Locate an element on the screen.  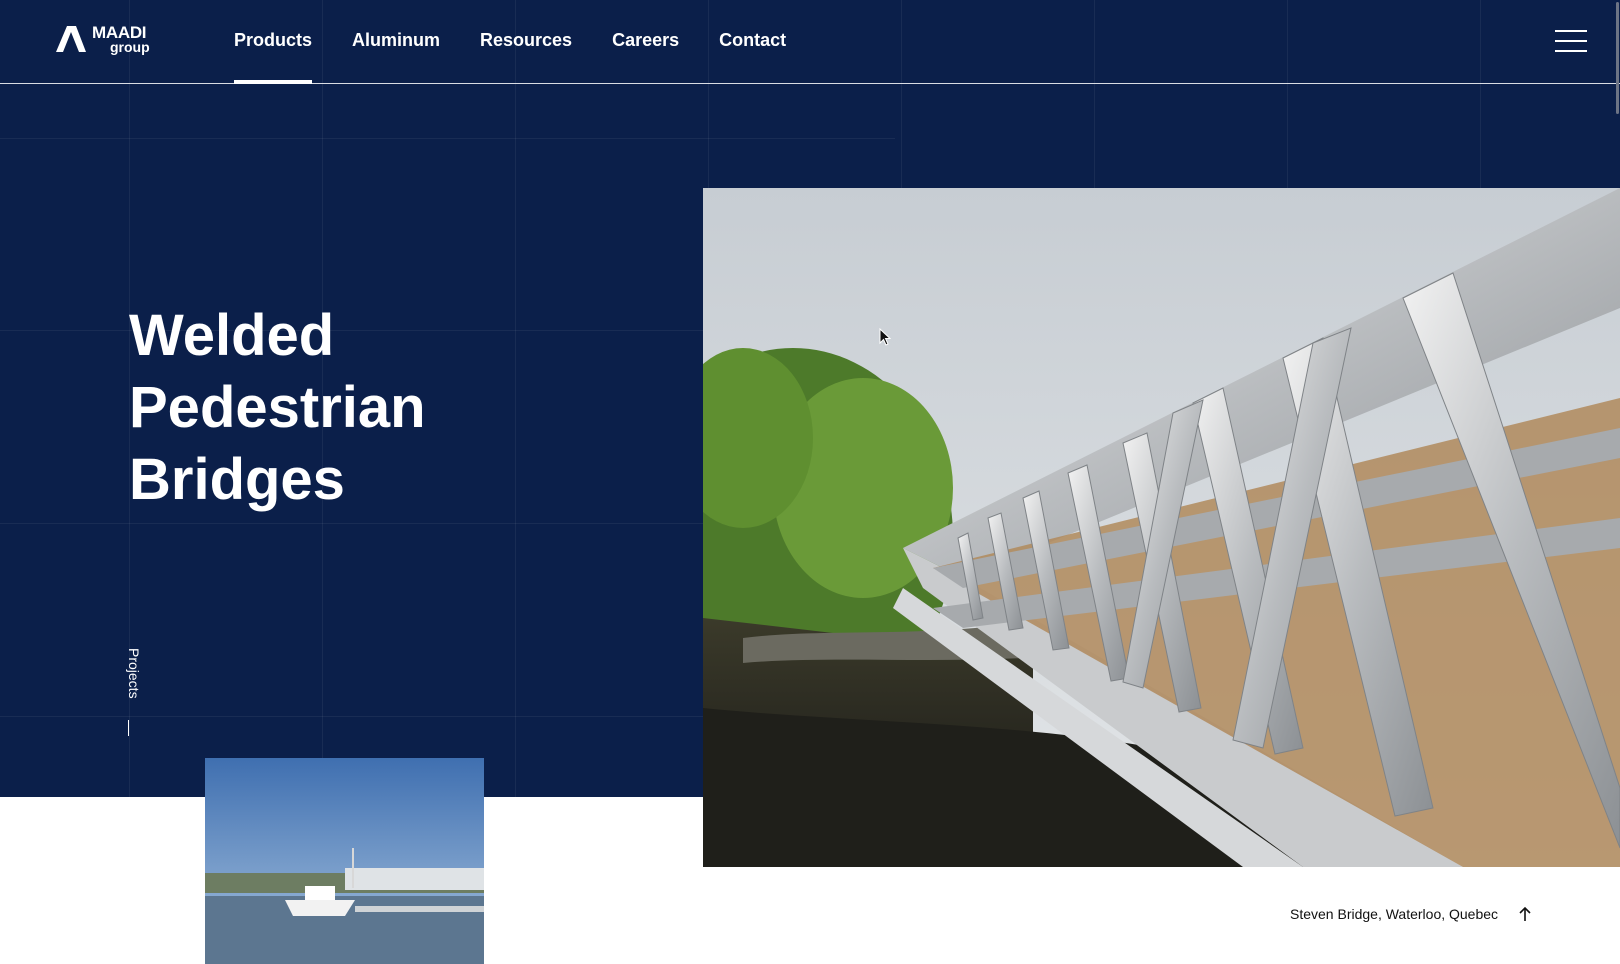
brand-sub: group is located at coordinates (130, 47).